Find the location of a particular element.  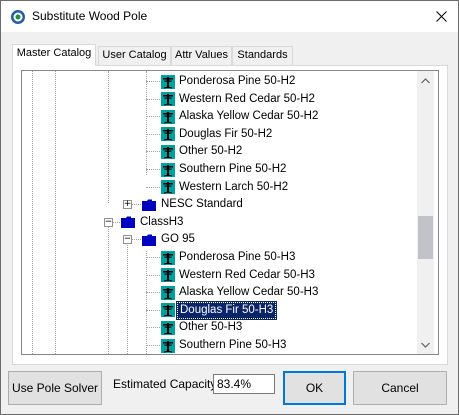

expander-glyph: + is located at coordinates (127, 204).